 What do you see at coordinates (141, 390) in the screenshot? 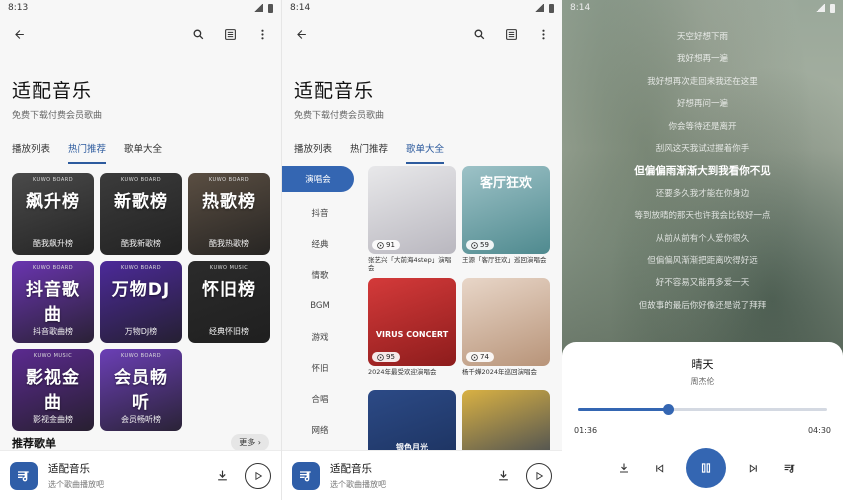
I see `chart-card: KUWO BOARD 会员畅听 会员畅听榜` at bounding box center [141, 390].